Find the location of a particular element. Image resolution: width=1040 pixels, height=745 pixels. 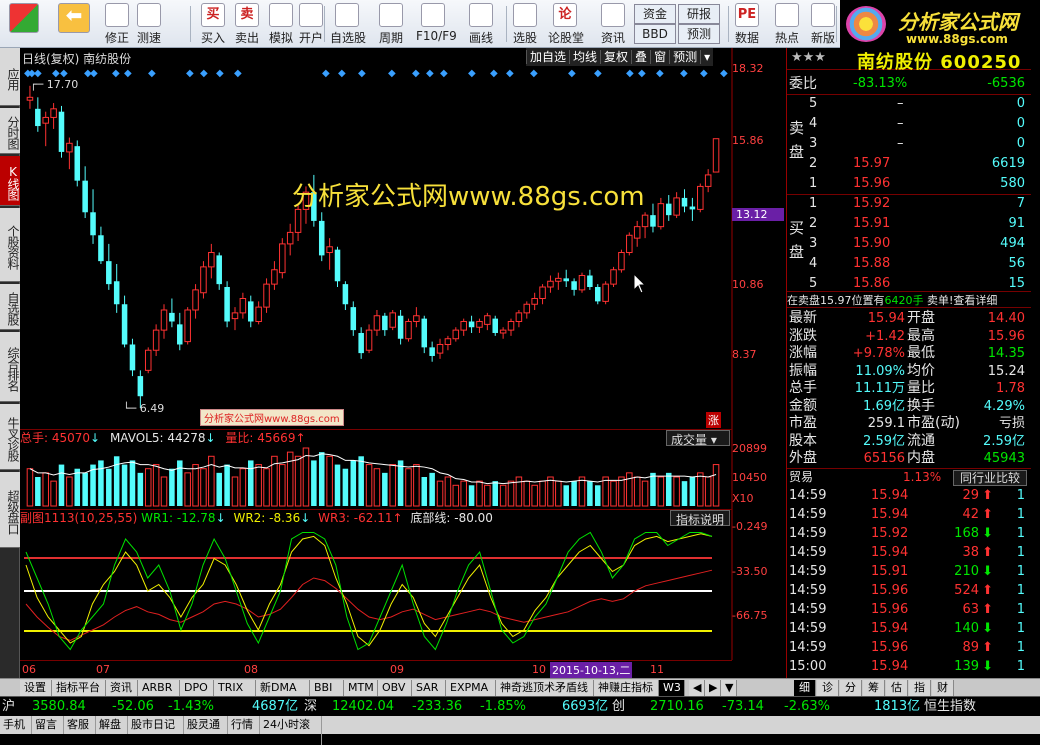

buy-level-row: 4 15.88 56 is located at coordinates (909, 264).